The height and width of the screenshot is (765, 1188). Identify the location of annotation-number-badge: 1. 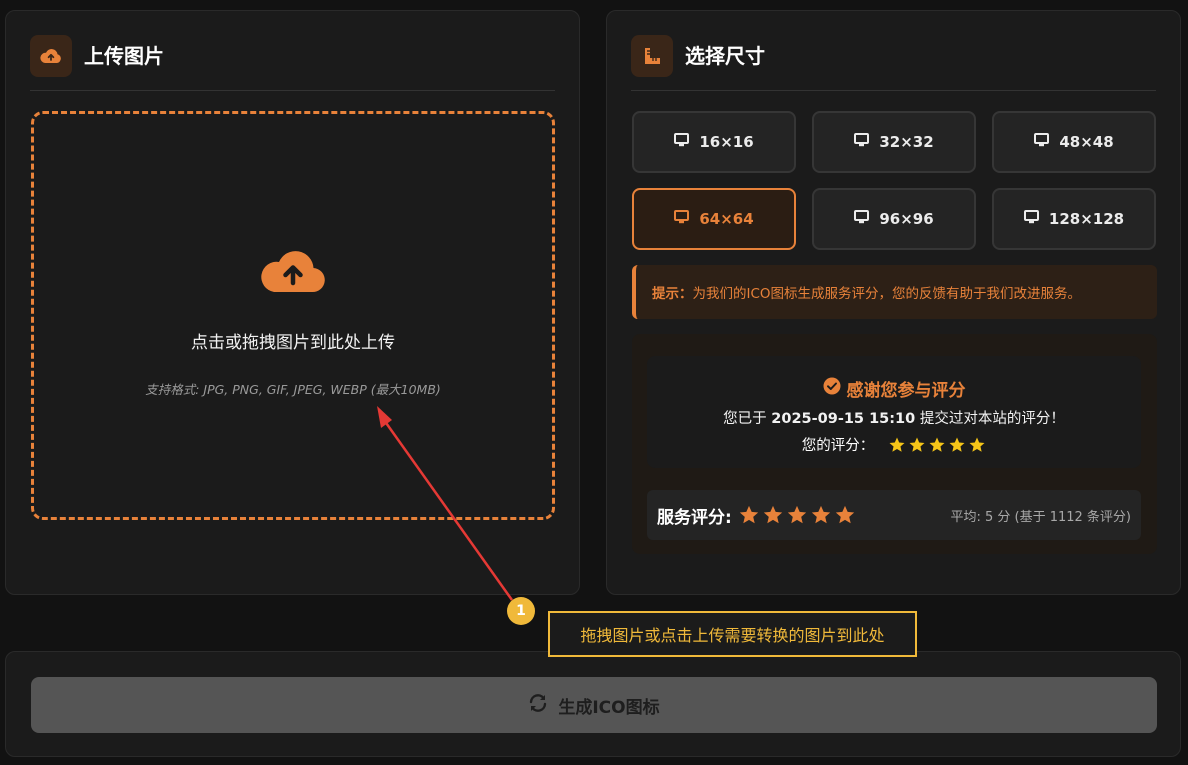
(521, 611).